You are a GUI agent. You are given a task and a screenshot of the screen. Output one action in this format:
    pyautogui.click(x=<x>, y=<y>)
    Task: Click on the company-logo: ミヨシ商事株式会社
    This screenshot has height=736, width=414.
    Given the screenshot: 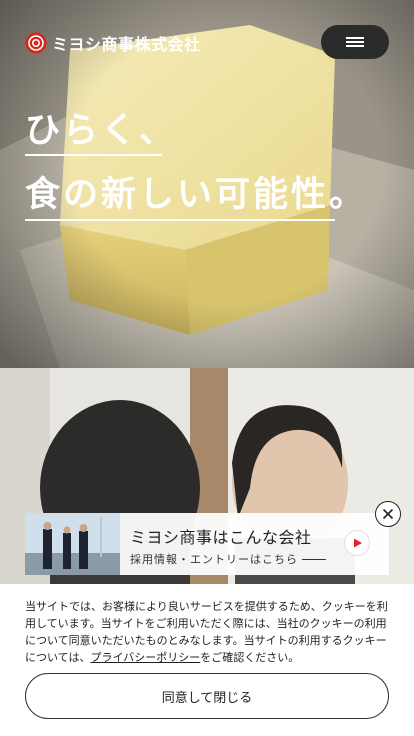 What is the action you would take?
    pyautogui.click(x=113, y=43)
    